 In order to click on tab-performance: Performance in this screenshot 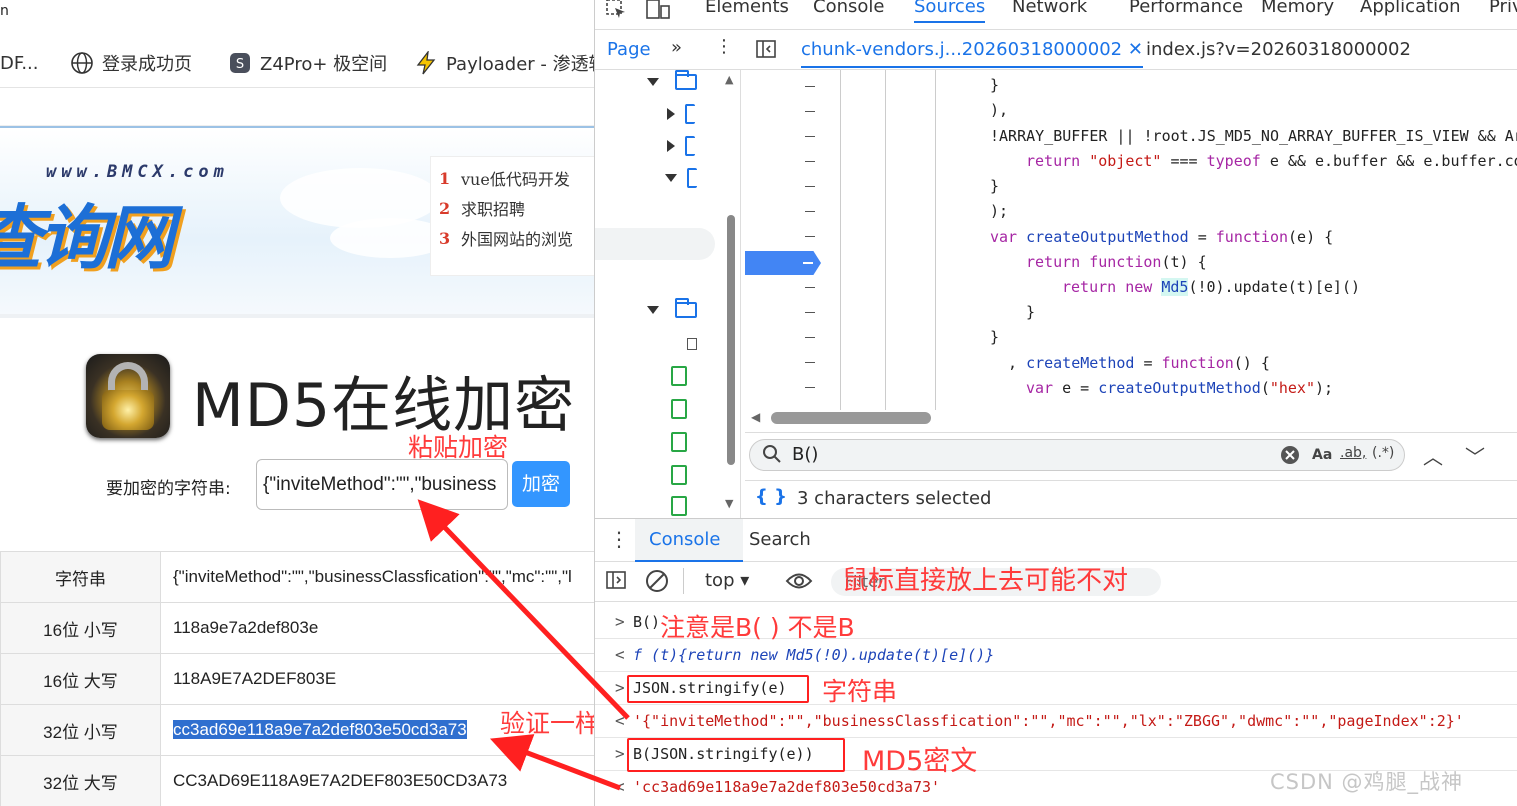, I will do `click(1186, 8)`.